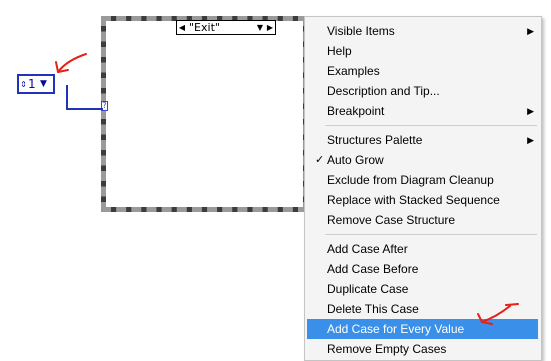 The image size is (551, 361). I want to click on menu-item-replace-with-stacked-sequence: Replace with Stacked Sequence, so click(422, 200).